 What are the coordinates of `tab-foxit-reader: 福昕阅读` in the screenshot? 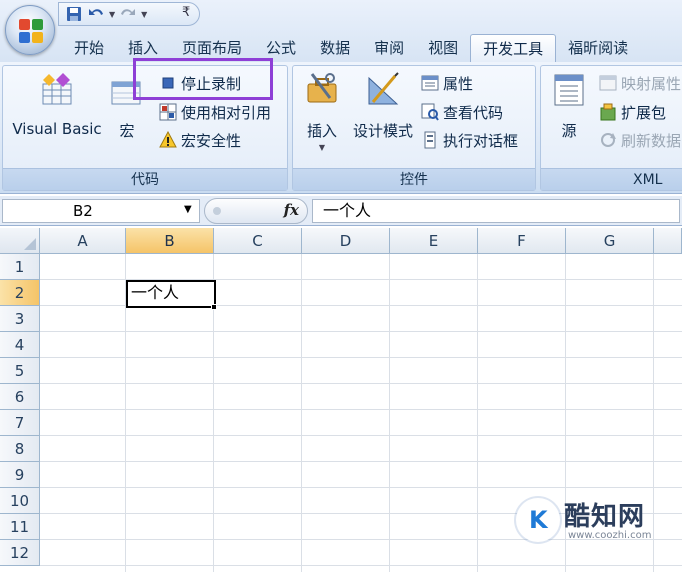 It's located at (598, 48).